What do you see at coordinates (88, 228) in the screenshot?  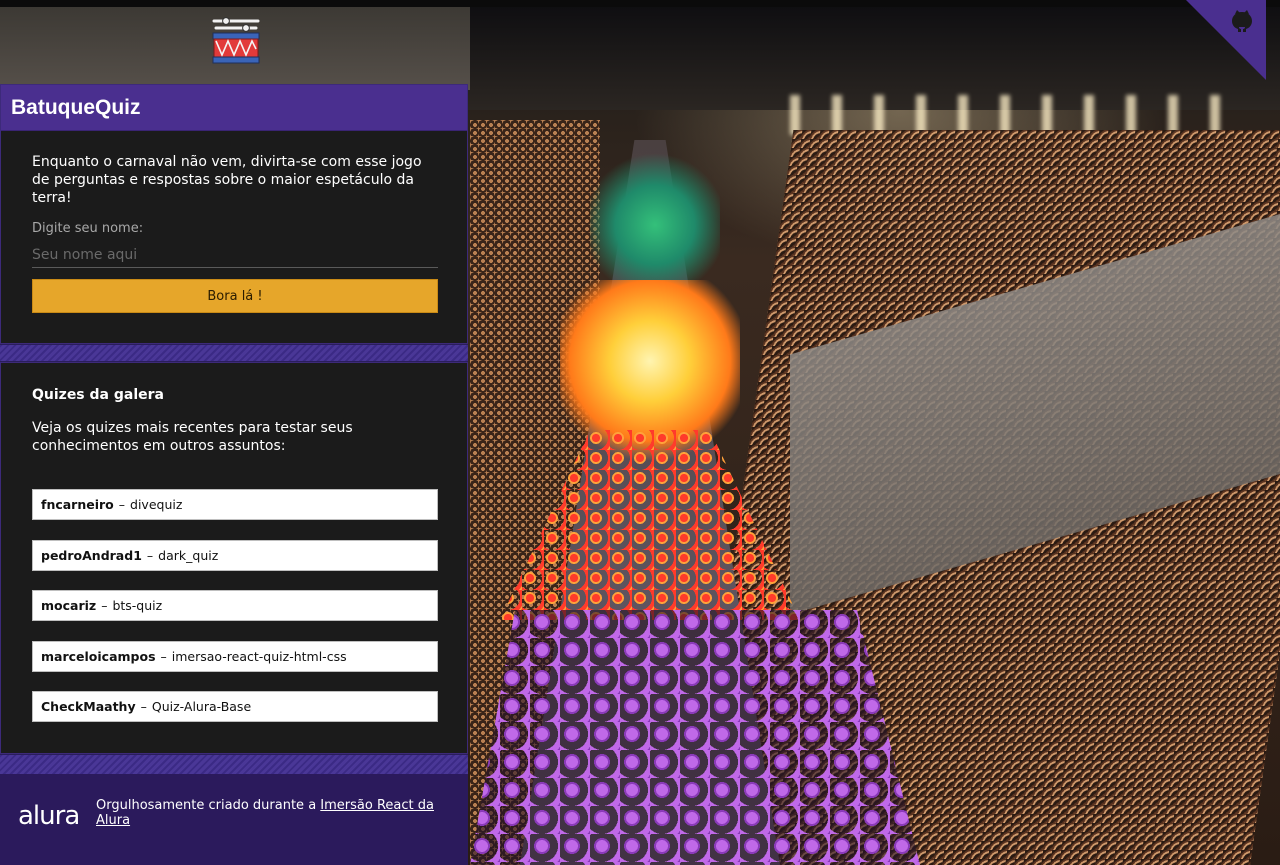 I see `name-label: Digite seu nome:` at bounding box center [88, 228].